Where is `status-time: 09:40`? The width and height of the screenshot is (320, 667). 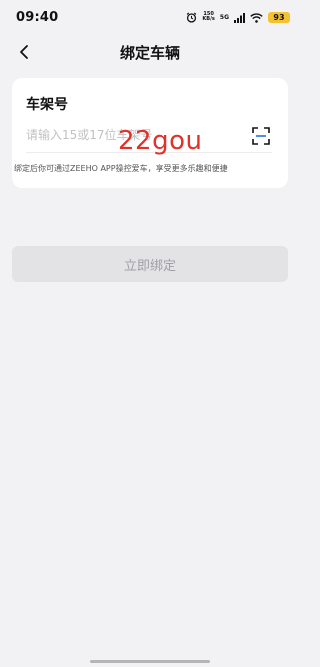 status-time: 09:40 is located at coordinates (37, 17).